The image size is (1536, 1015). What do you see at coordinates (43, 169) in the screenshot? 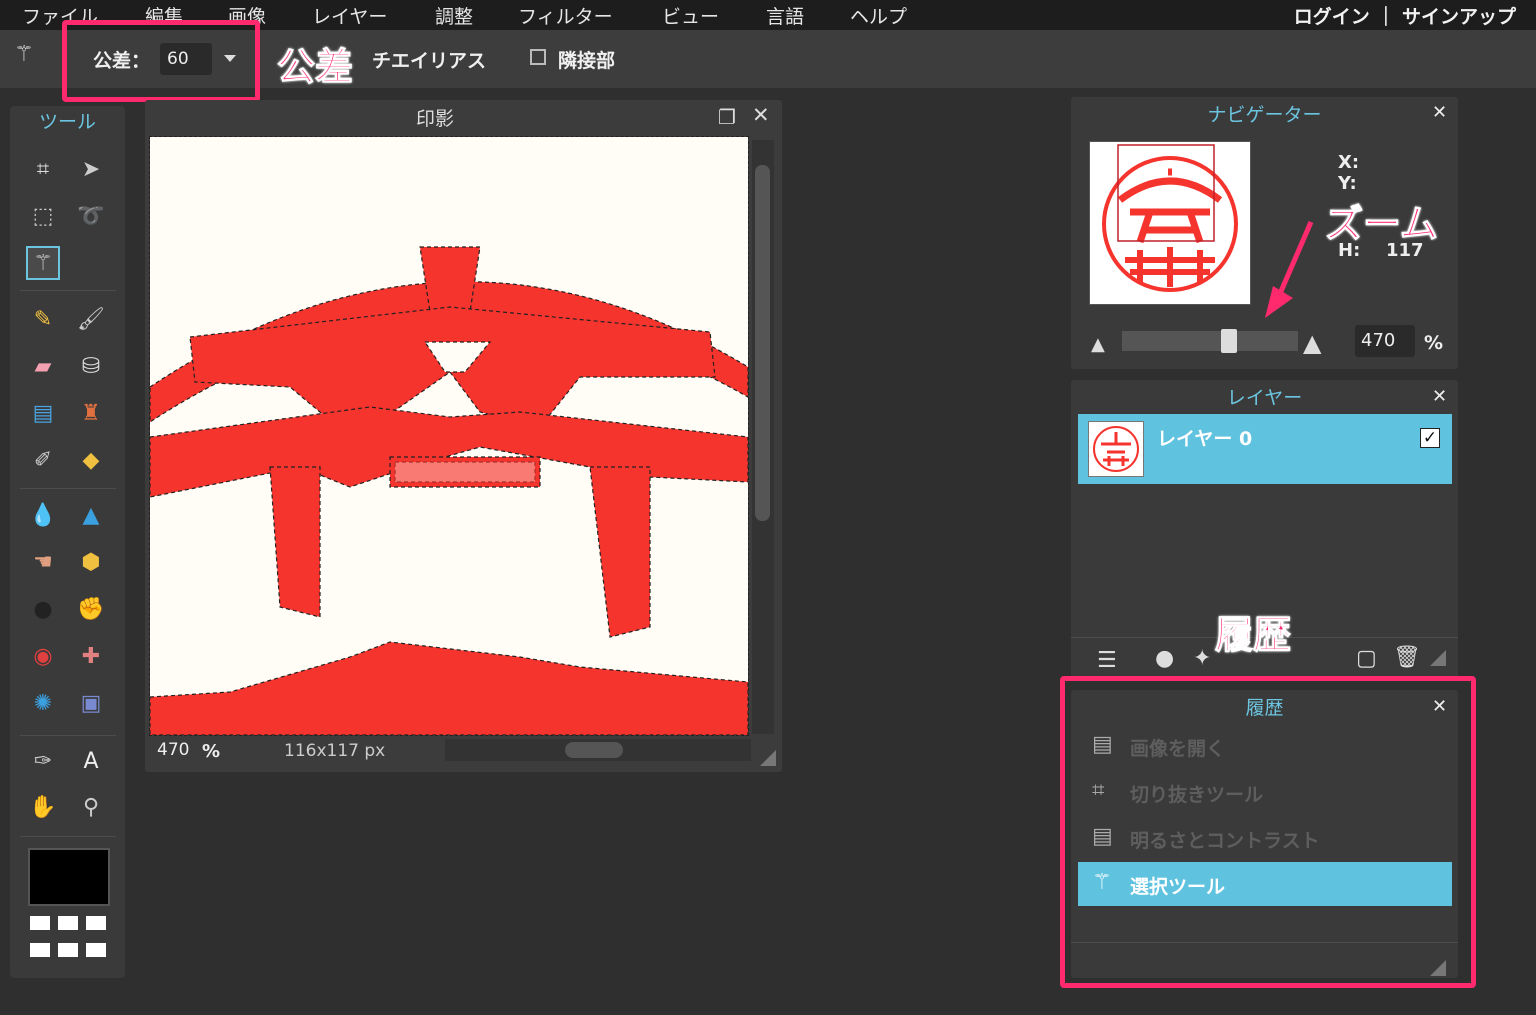
I see `crop-icon: ⌗` at bounding box center [43, 169].